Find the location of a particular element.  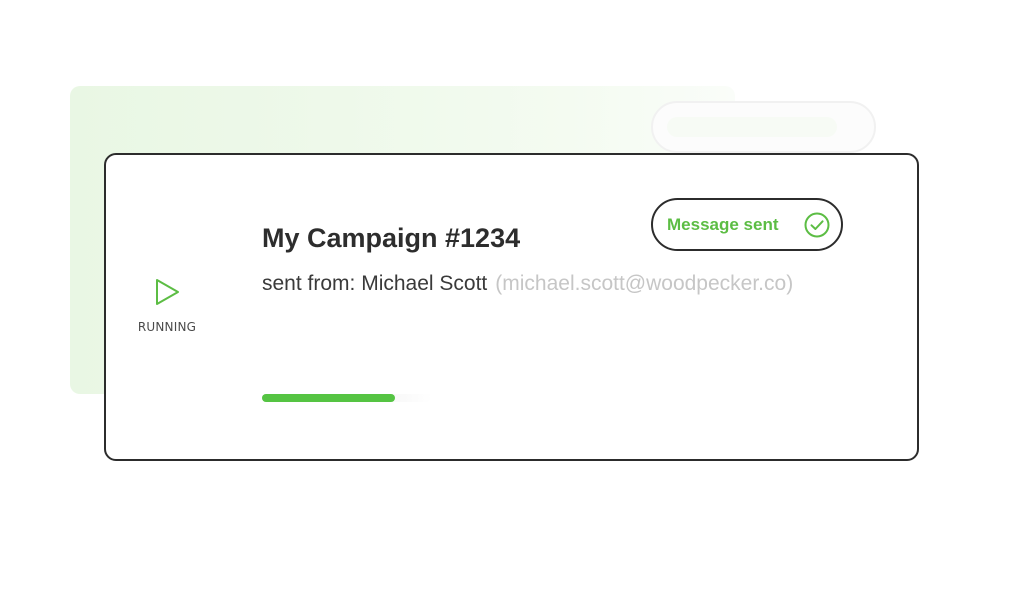

progress-bar is located at coordinates (347, 398).